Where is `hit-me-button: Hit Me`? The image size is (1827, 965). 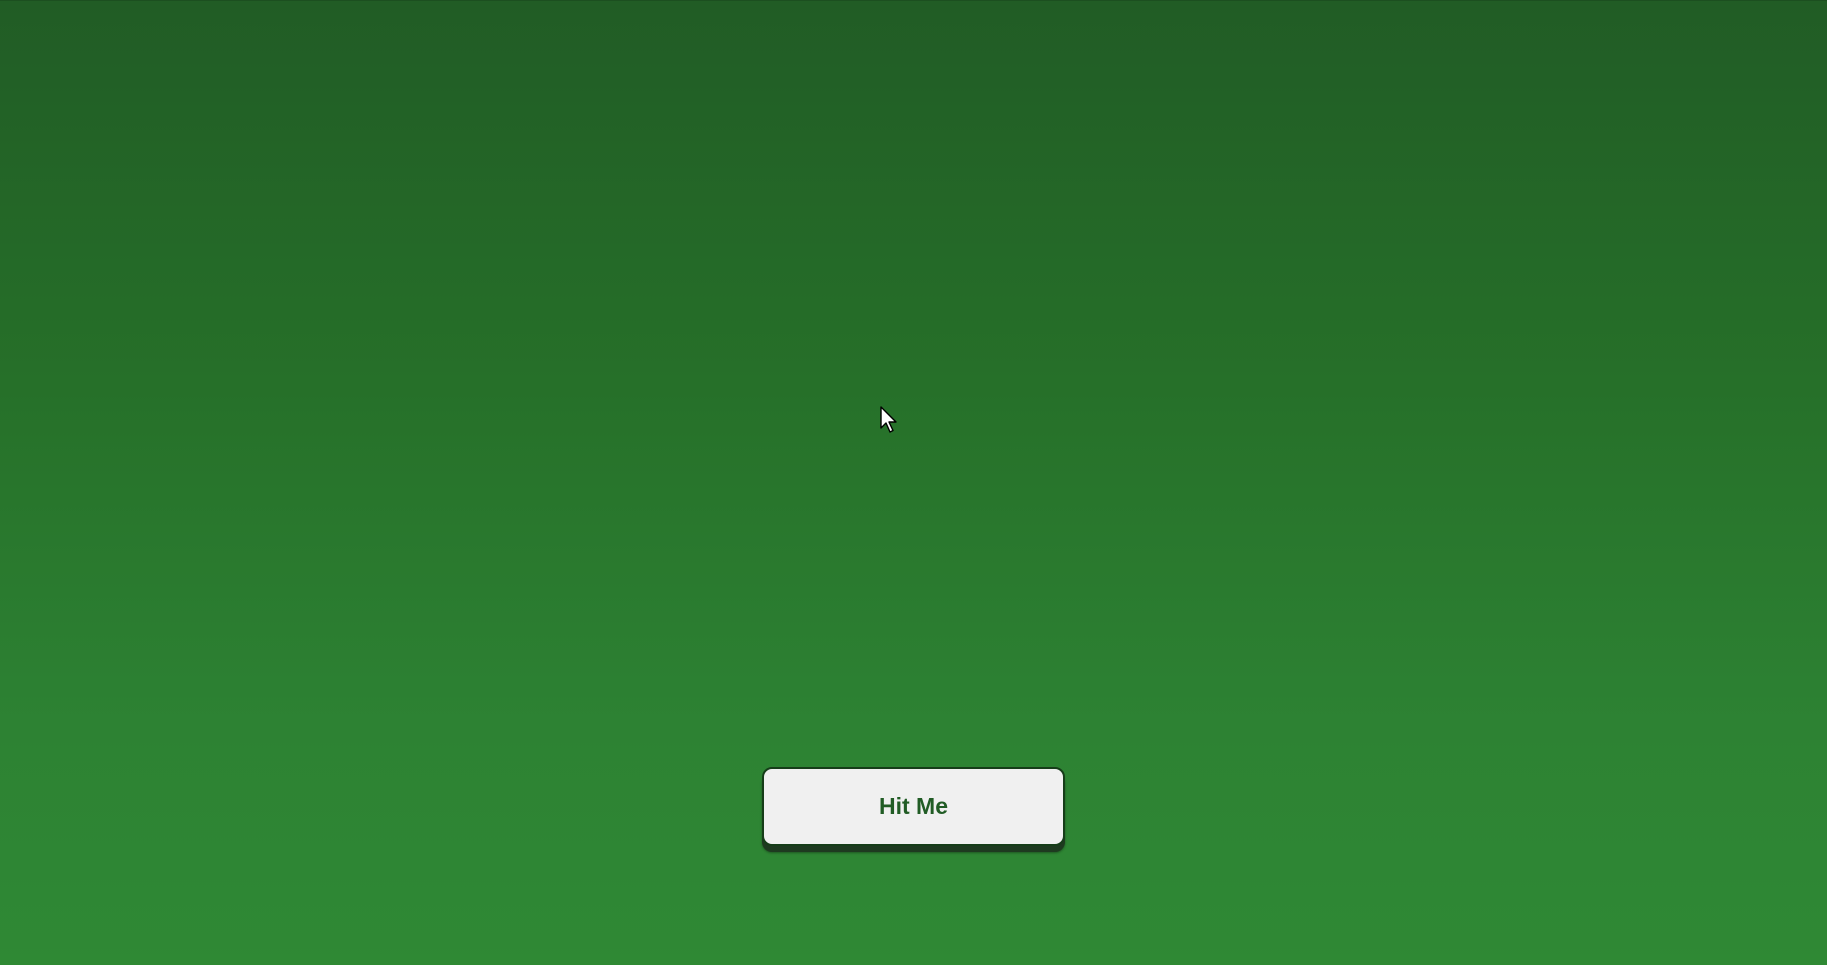 hit-me-button: Hit Me is located at coordinates (913, 806).